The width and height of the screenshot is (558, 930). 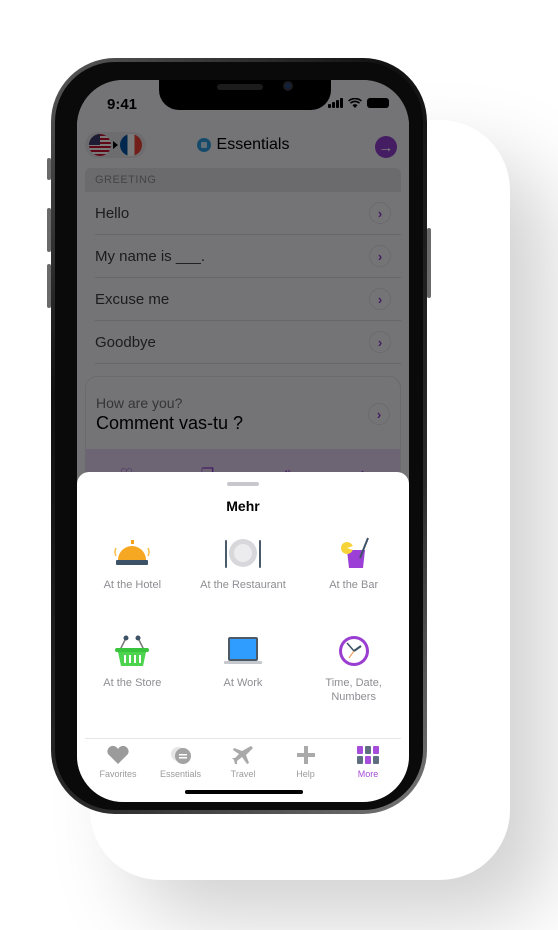 What do you see at coordinates (49, 169) in the screenshot?
I see `mute-switch` at bounding box center [49, 169].